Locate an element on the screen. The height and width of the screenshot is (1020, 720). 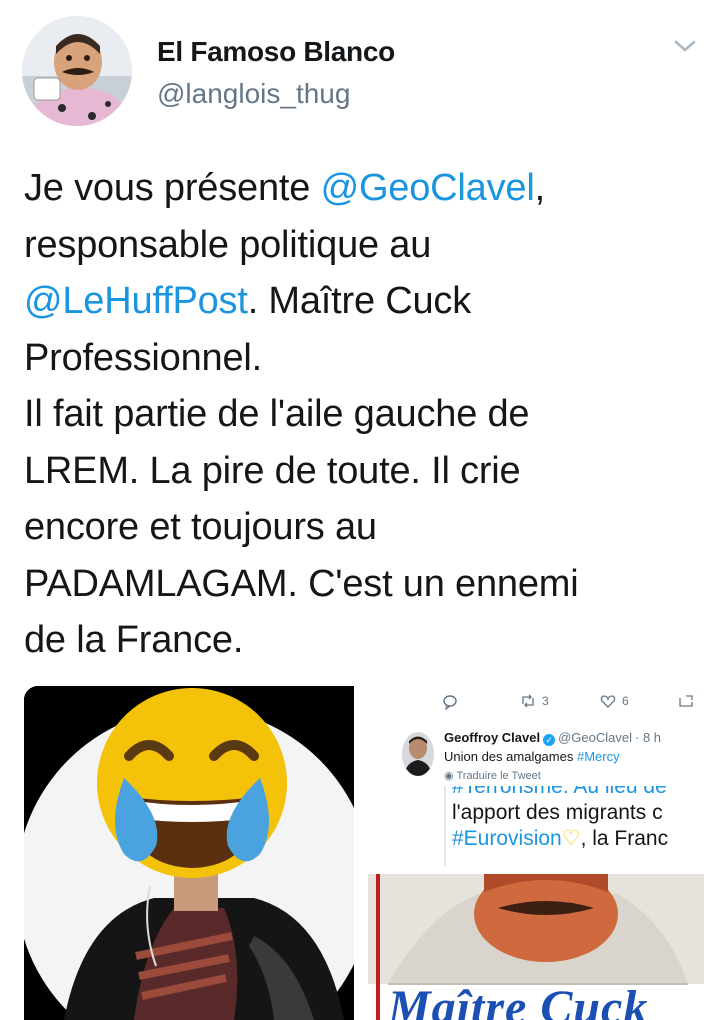
embedded-tweet-text: Union des amalgames #Mercy is located at coordinates (532, 756).